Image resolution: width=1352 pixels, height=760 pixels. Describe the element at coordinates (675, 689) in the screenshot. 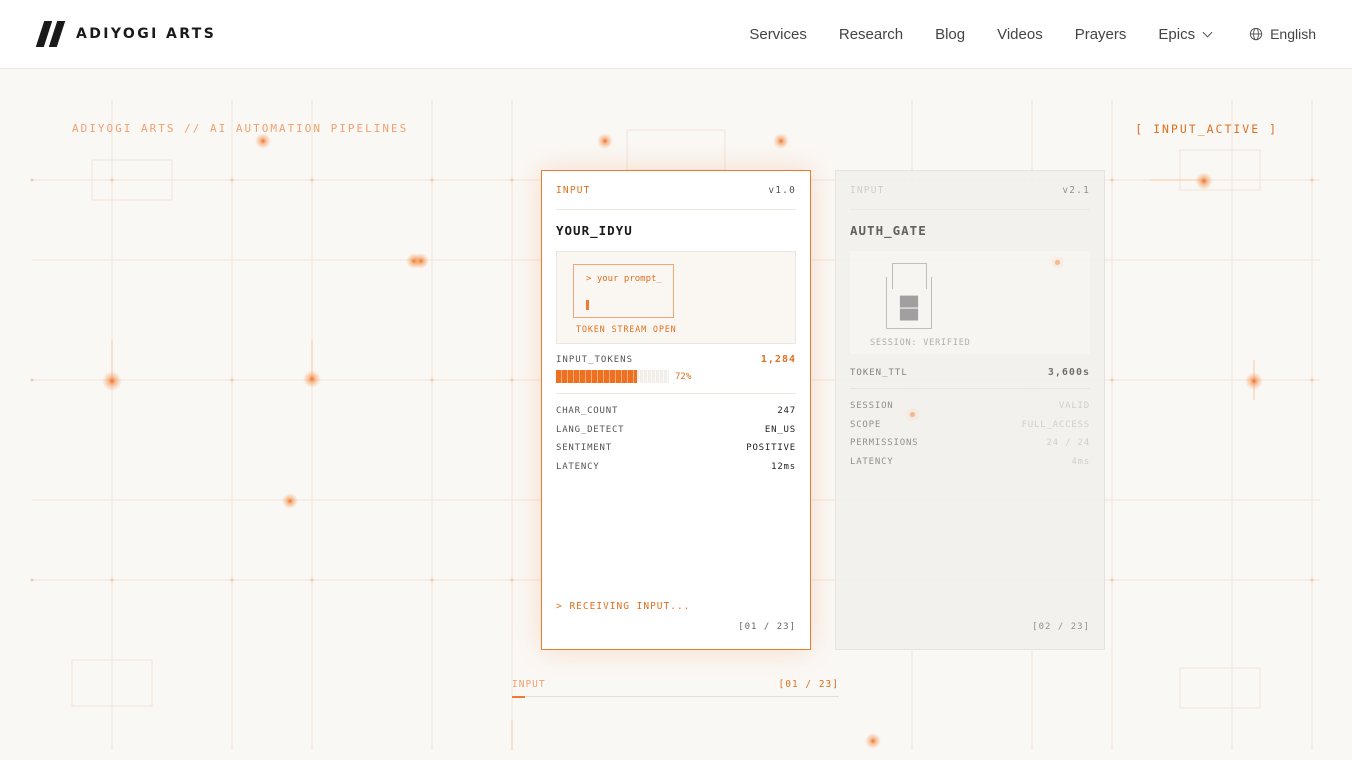

I see `carousel-indicator: INPUT [01 / 23]` at that location.